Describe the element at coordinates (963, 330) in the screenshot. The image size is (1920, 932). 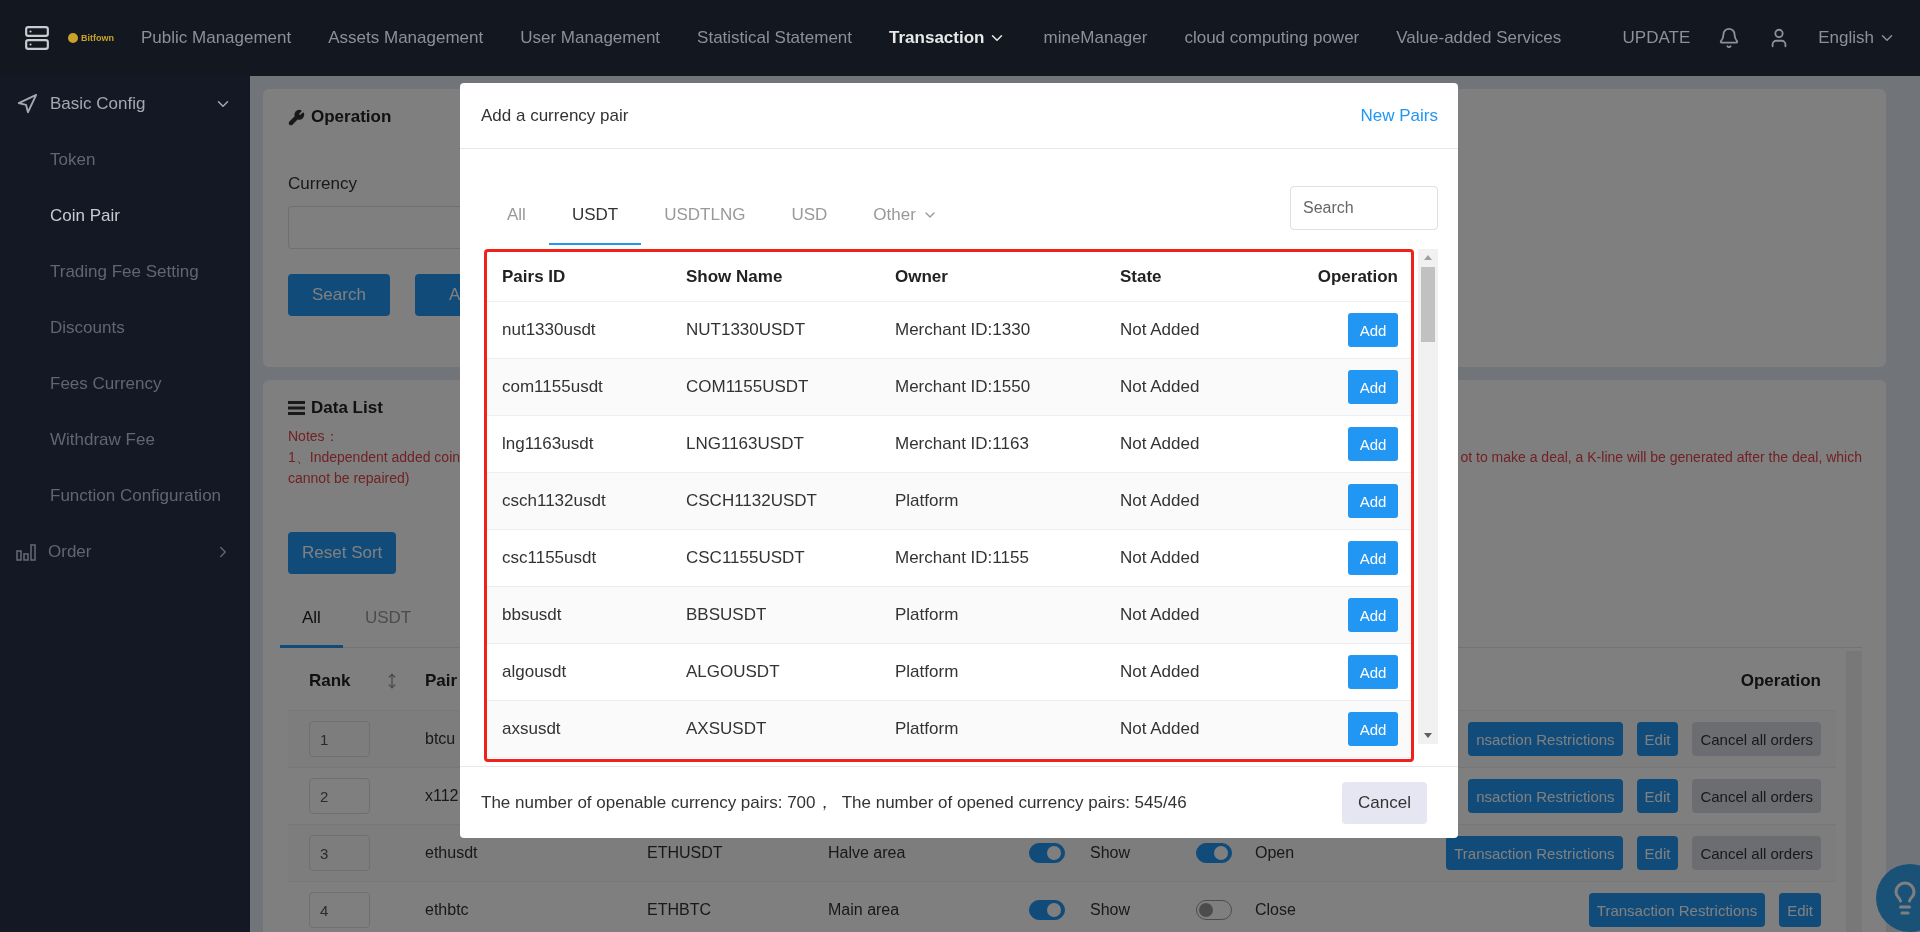
I see `table-cell-text: Merchant ID:1330` at that location.